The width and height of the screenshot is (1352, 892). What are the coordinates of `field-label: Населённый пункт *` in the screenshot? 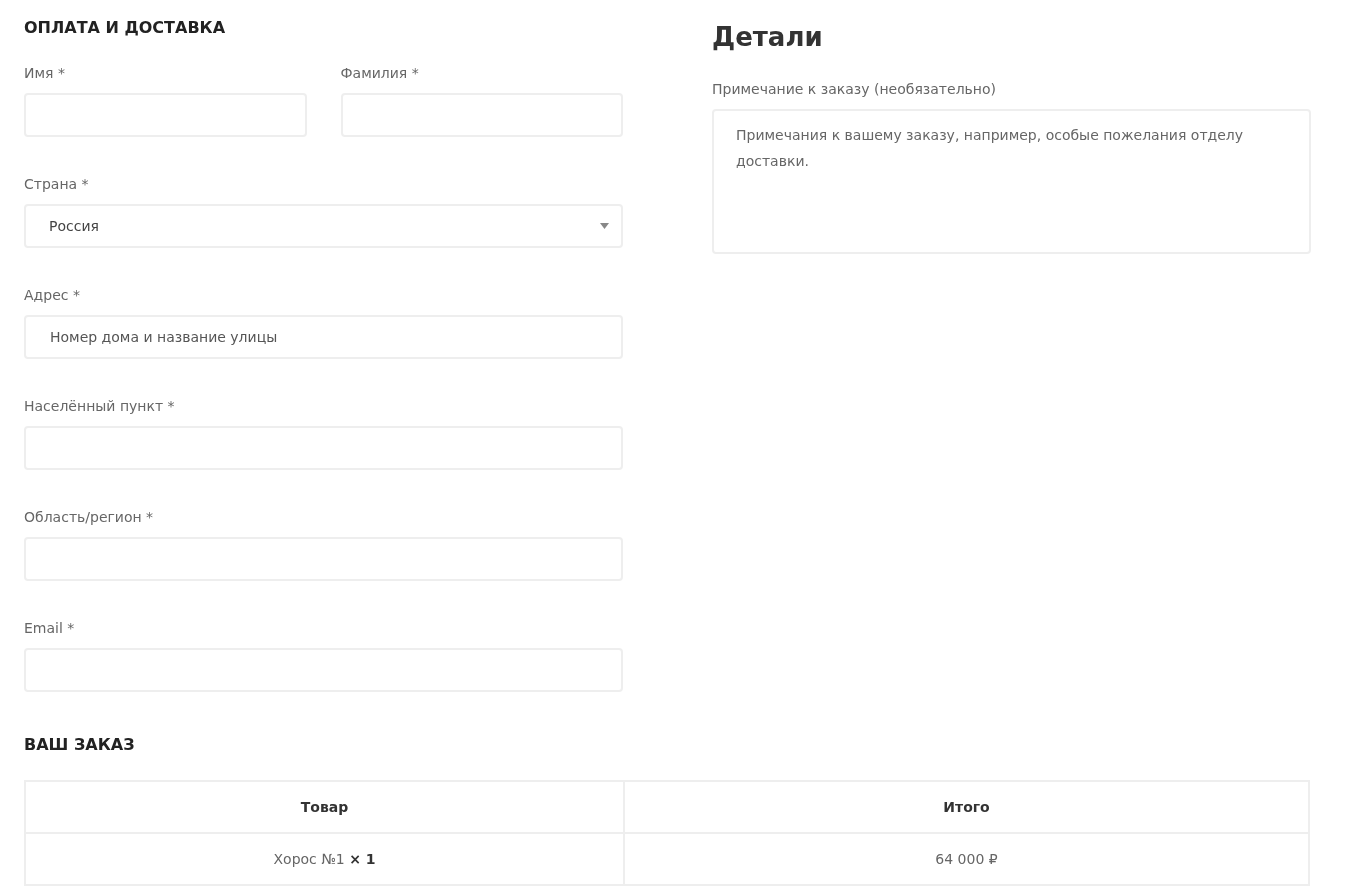 It's located at (100, 406).